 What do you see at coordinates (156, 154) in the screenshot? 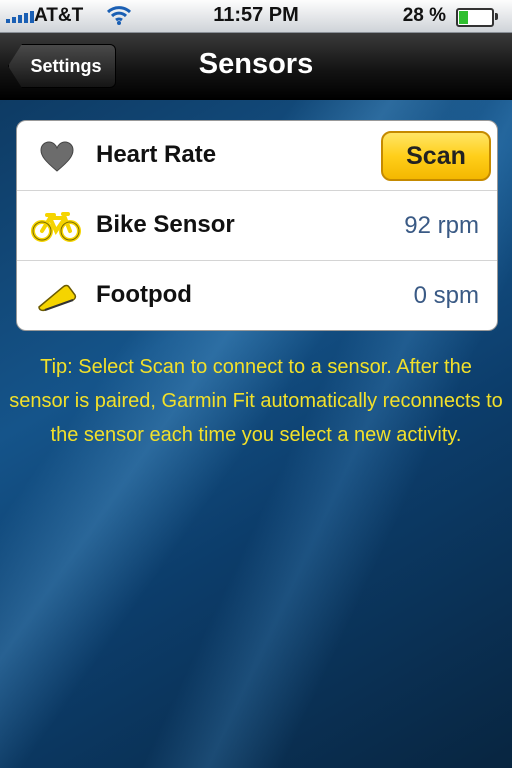
I see `sensor-label: Heart Rate` at bounding box center [156, 154].